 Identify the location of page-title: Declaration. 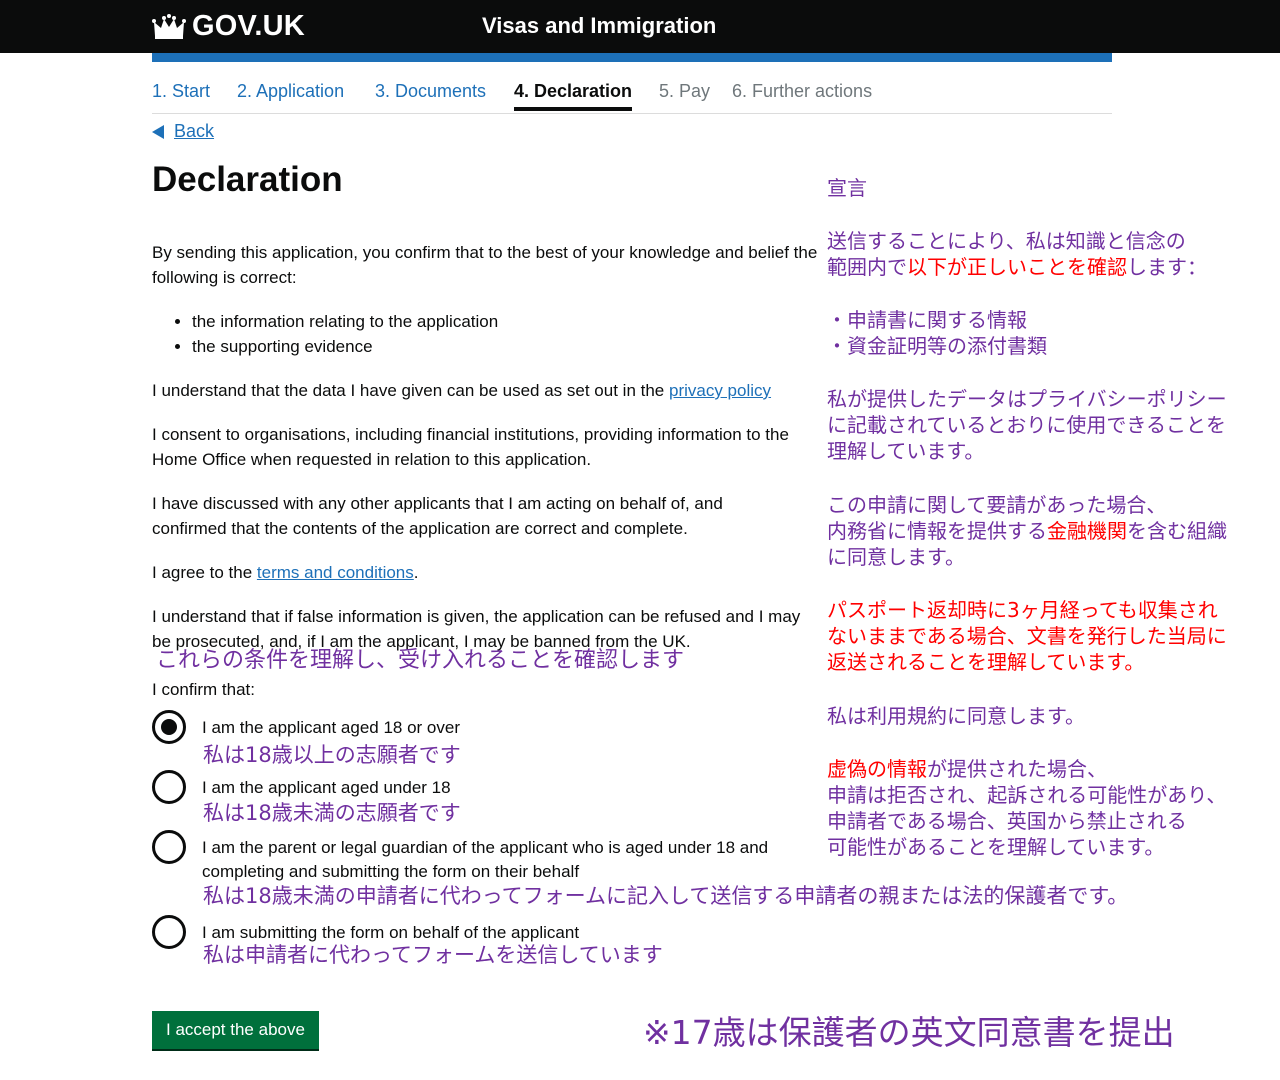
(247, 179).